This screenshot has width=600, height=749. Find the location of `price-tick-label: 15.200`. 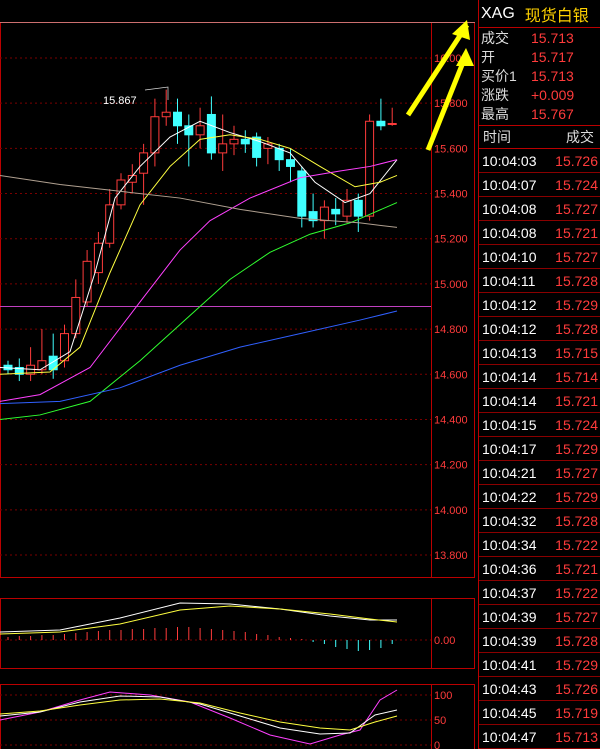

price-tick-label: 15.200 is located at coordinates (451, 240).